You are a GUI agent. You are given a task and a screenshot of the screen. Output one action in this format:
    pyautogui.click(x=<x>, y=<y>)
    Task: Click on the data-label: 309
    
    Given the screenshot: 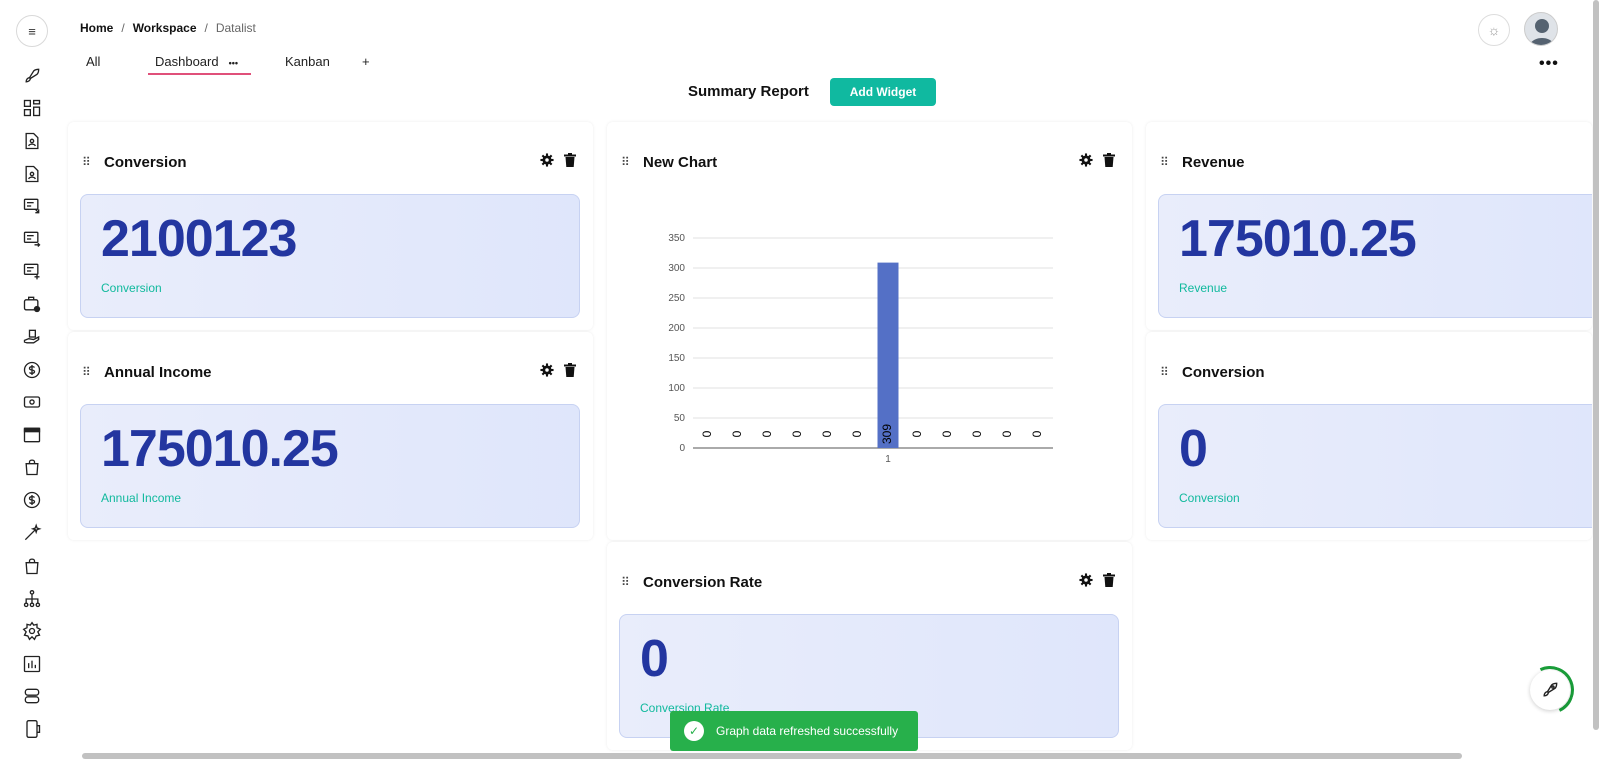 What is the action you would take?
    pyautogui.click(x=887, y=434)
    